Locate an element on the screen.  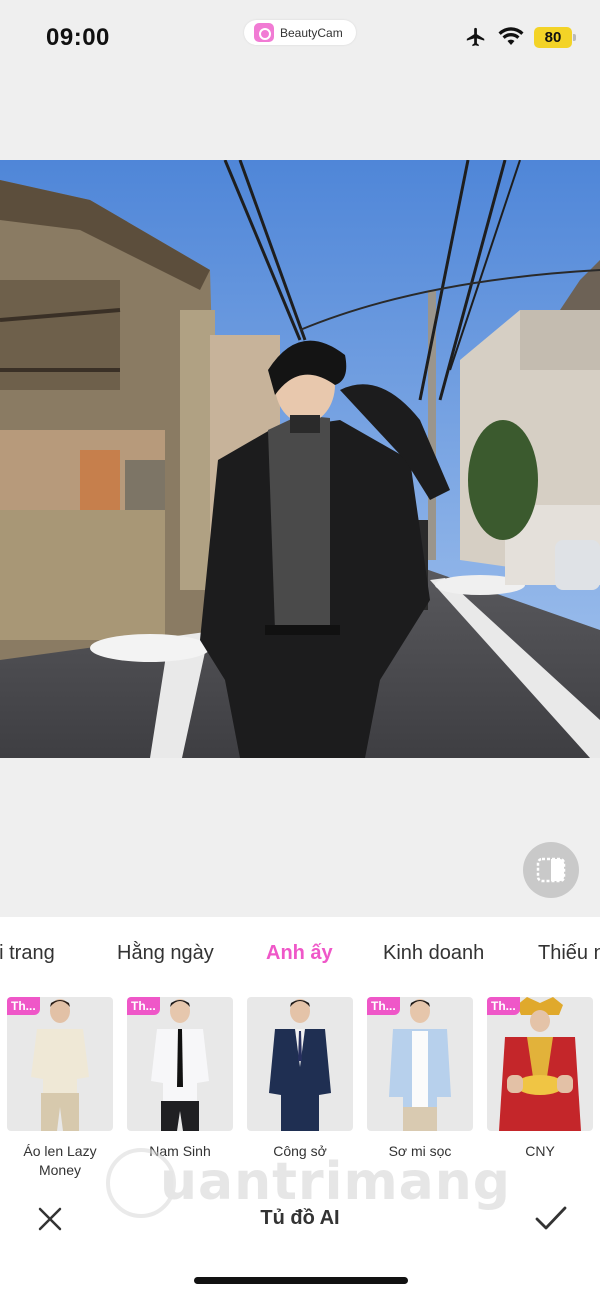
bottom-action-bar: Tủ đồ AI is located at coordinates (300, 1222).